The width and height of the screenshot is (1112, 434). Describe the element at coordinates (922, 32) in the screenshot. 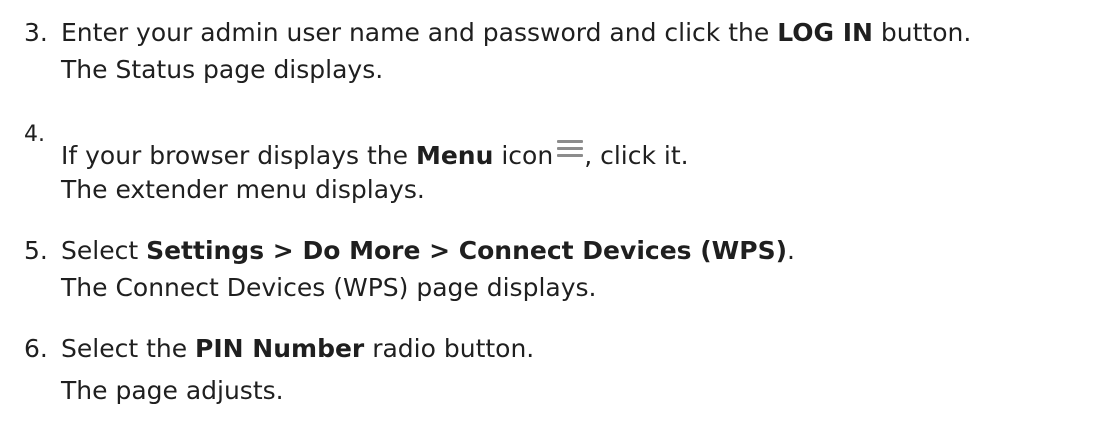

I see `instruction-text: button.` at that location.